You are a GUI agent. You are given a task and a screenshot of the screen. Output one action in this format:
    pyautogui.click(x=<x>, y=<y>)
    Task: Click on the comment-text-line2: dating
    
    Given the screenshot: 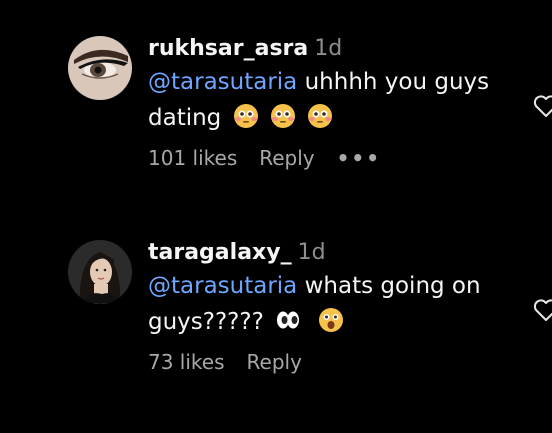 What is the action you would take?
    pyautogui.click(x=185, y=118)
    